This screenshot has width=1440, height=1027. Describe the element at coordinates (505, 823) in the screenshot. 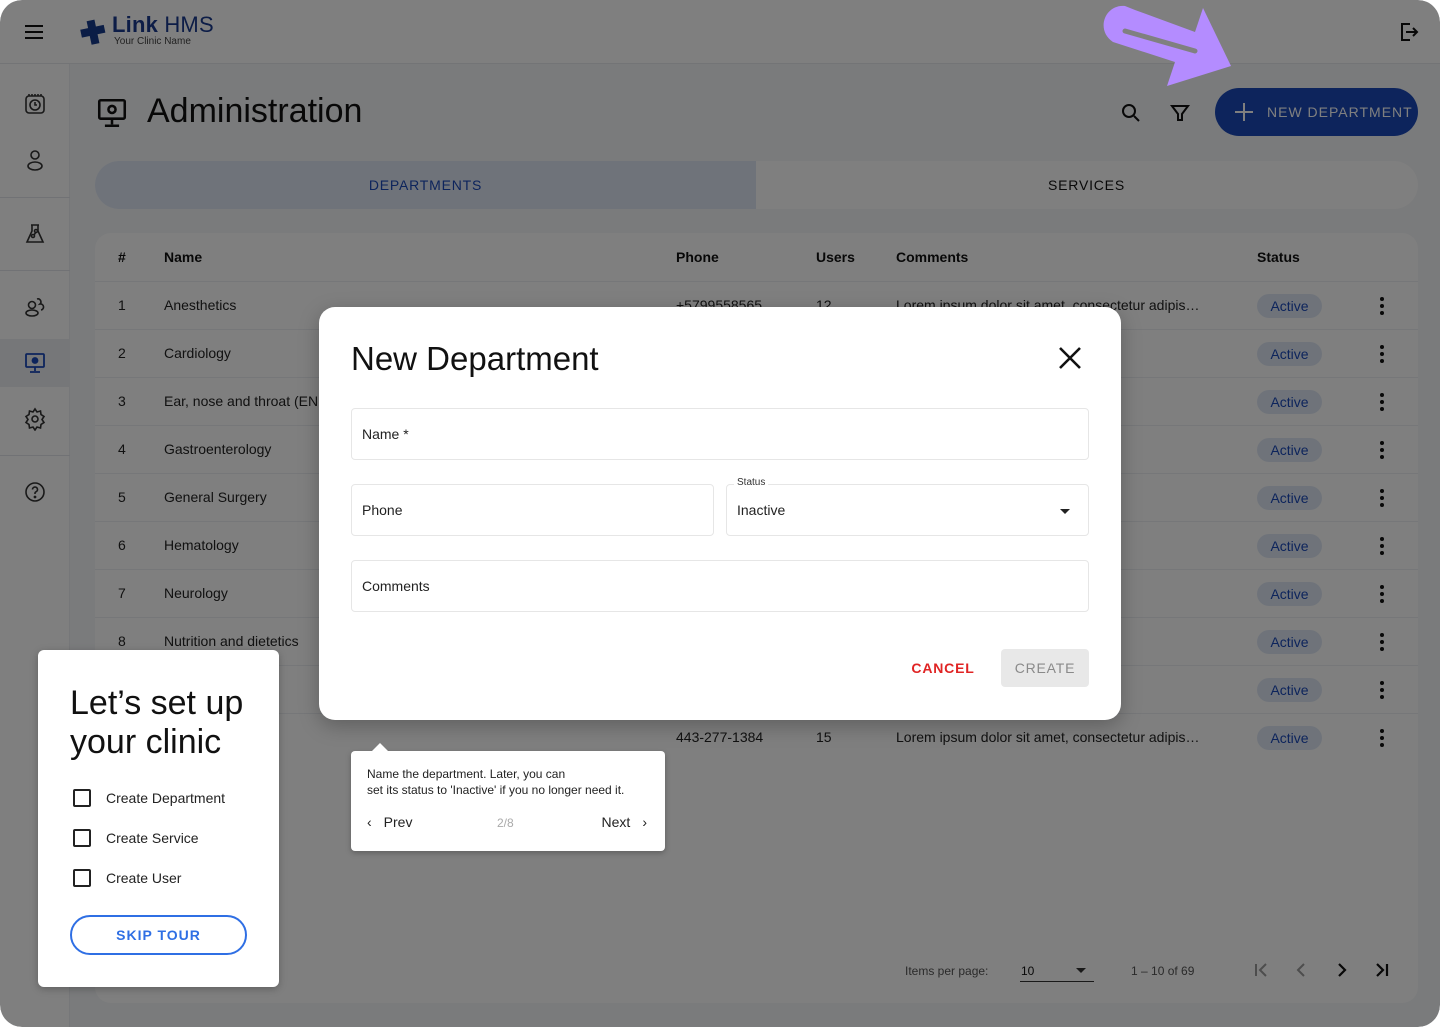

I see `tooltip-step-counter: 2/8` at that location.